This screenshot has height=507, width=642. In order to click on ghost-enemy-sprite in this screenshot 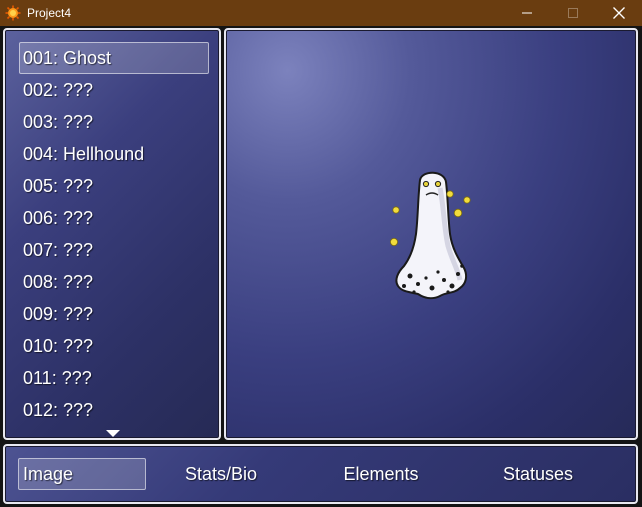, I will do `click(430, 235)`.